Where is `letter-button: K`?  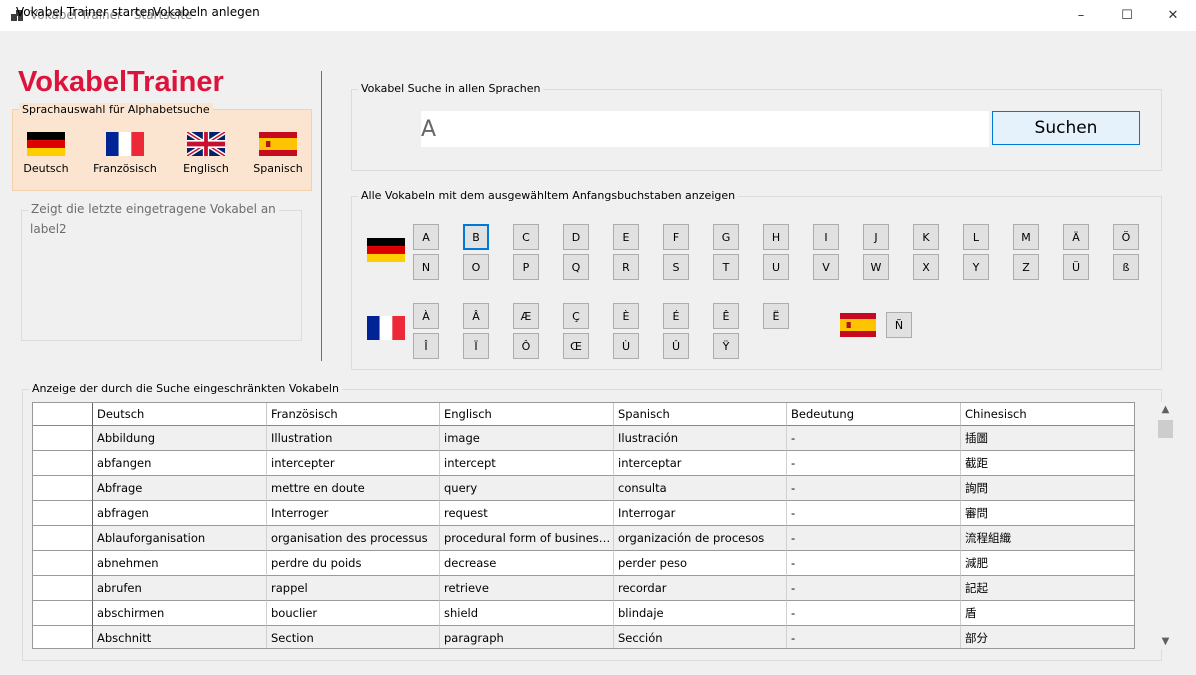
letter-button: K is located at coordinates (926, 237).